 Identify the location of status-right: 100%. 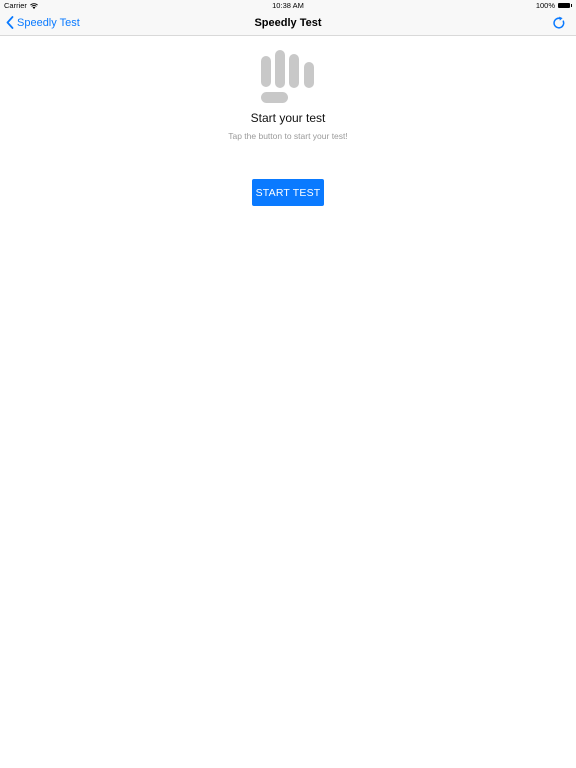
(554, 5).